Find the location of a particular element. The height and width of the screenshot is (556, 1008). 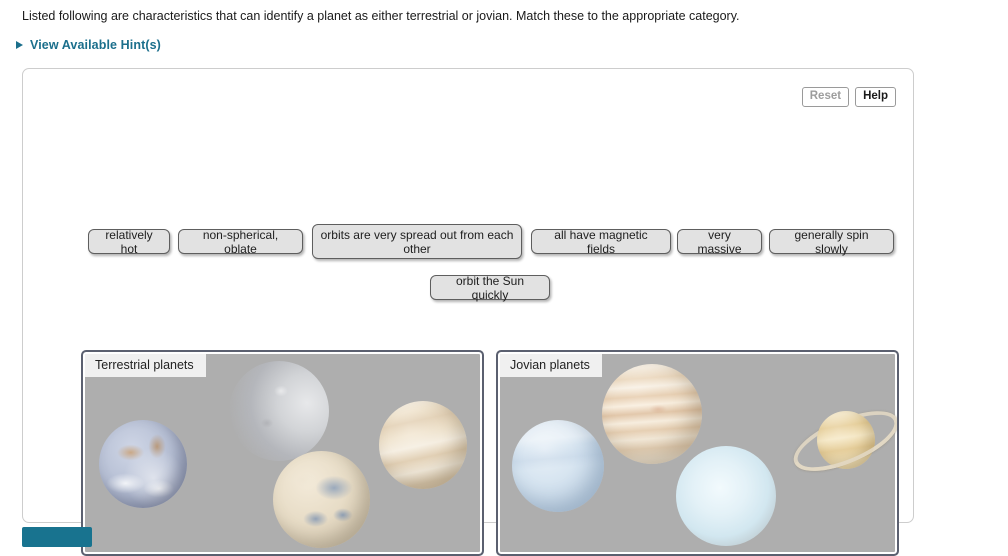

triangle-right-icon is located at coordinates (19, 45).